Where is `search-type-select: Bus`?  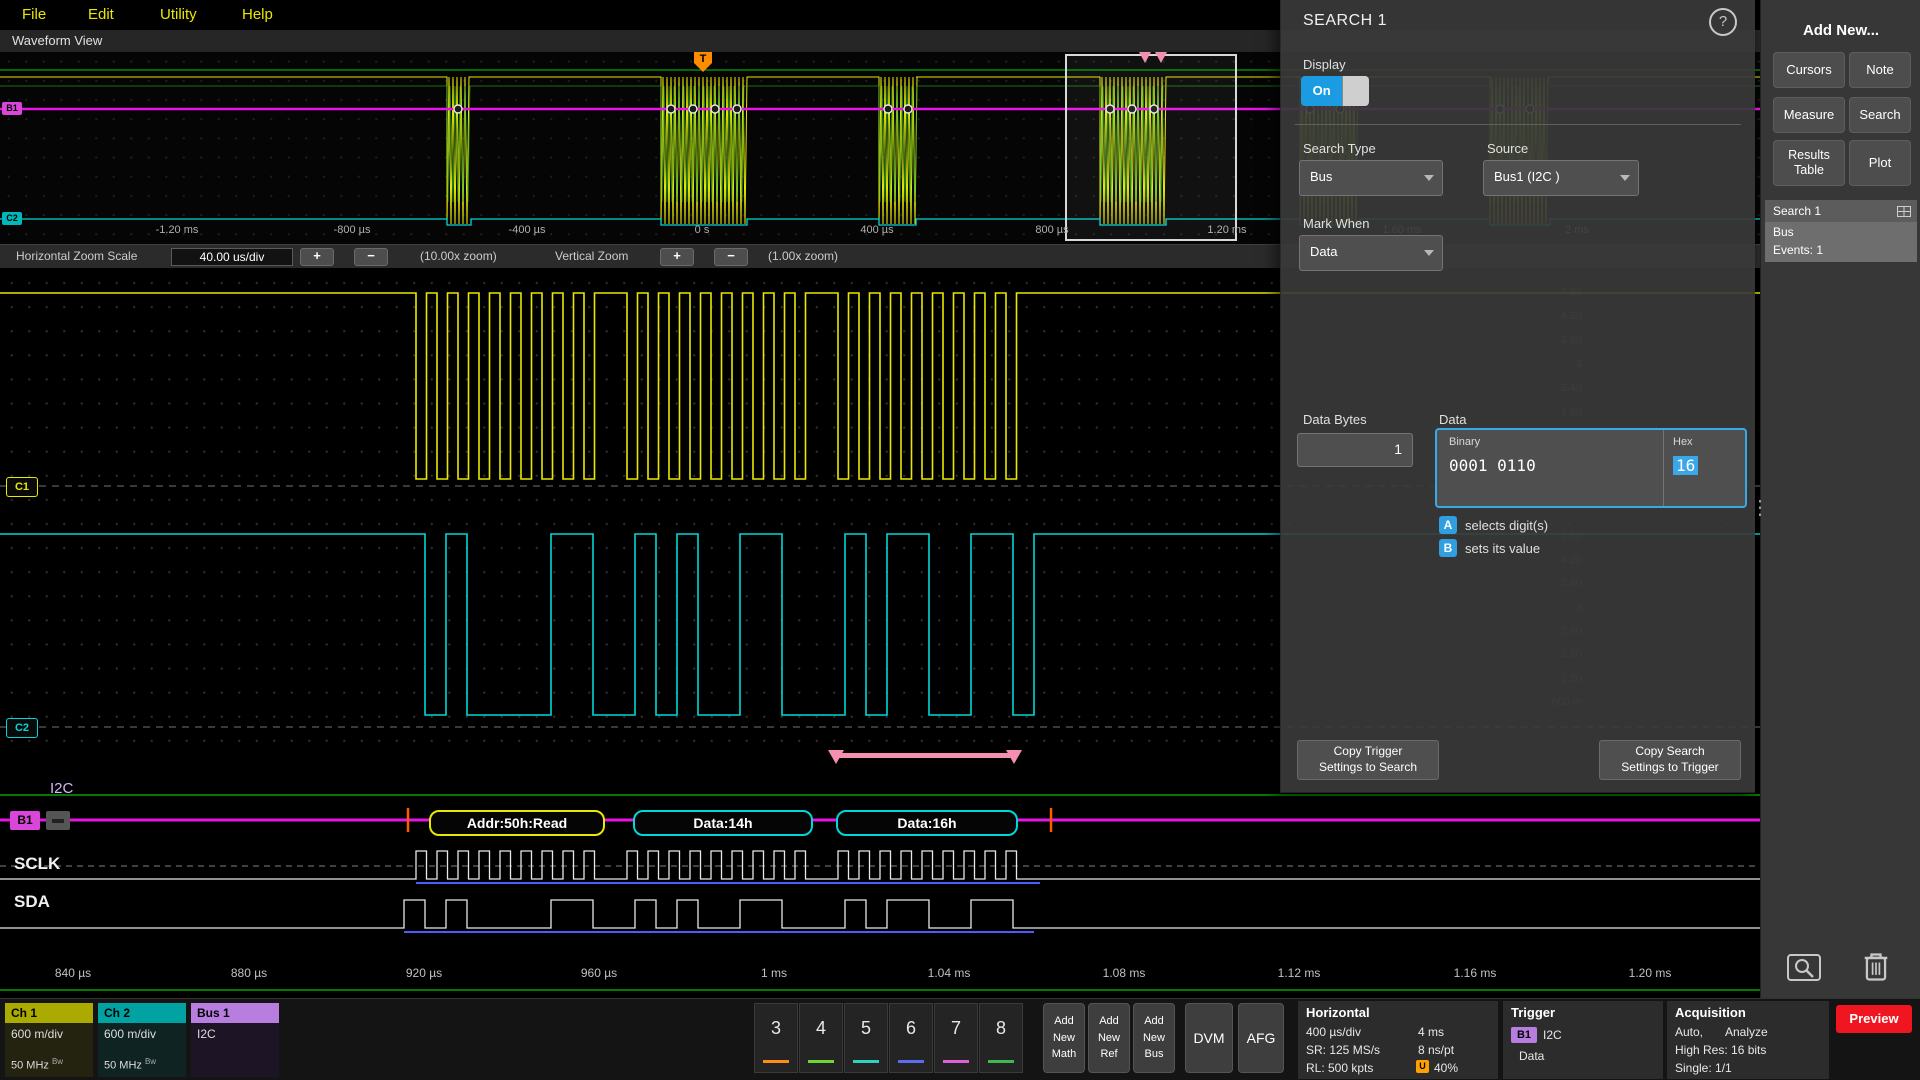 search-type-select: Bus is located at coordinates (1371, 178).